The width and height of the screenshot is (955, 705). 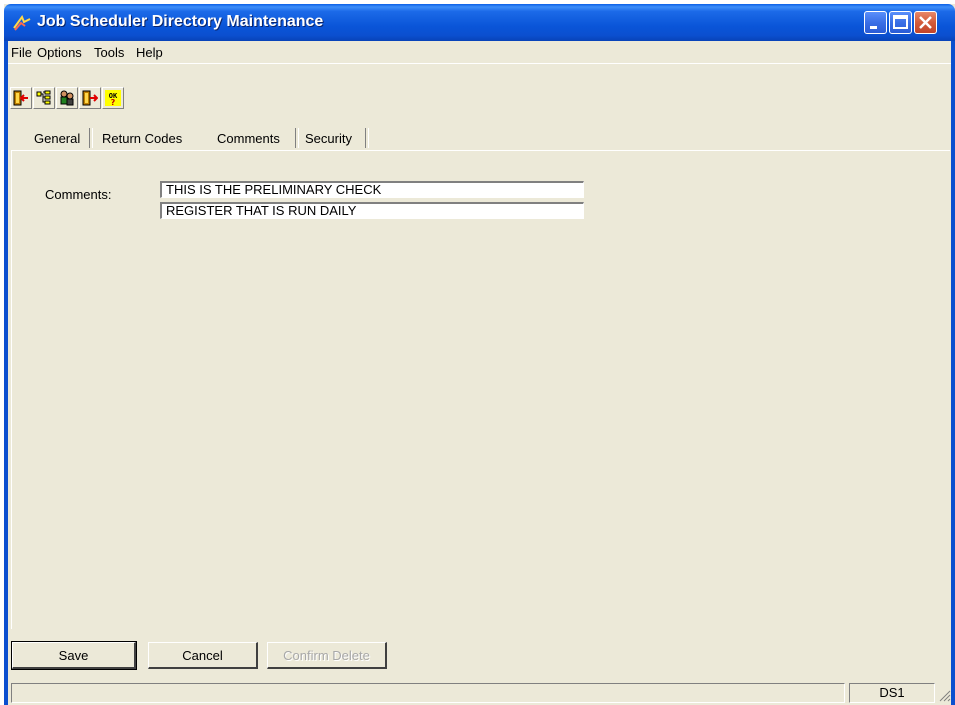 I want to click on minimize-button, so click(x=875, y=22).